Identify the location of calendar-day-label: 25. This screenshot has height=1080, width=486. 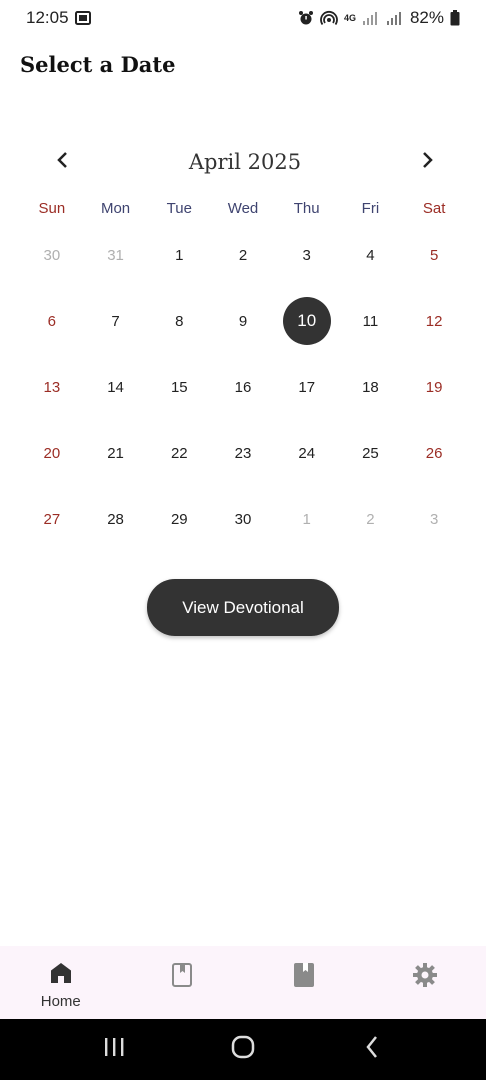
(370, 453).